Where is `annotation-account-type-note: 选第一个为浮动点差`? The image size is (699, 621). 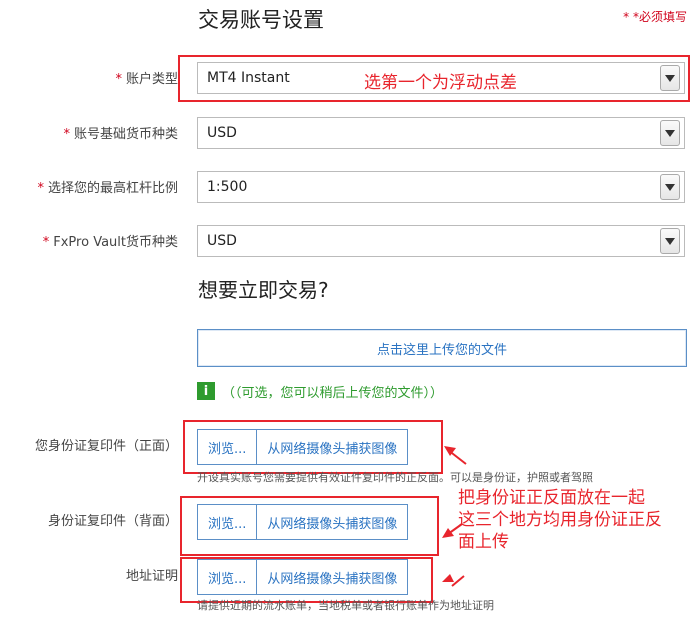
annotation-account-type-note: 选第一个为浮动点差 is located at coordinates (440, 83).